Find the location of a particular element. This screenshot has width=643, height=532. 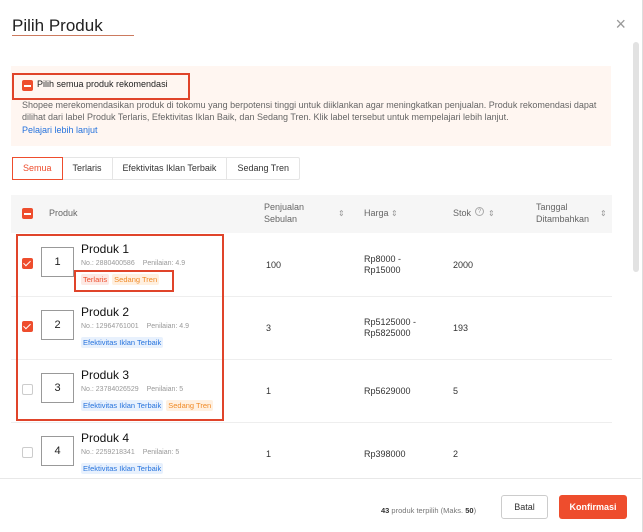

sales-value: 3 is located at coordinates (269, 328).